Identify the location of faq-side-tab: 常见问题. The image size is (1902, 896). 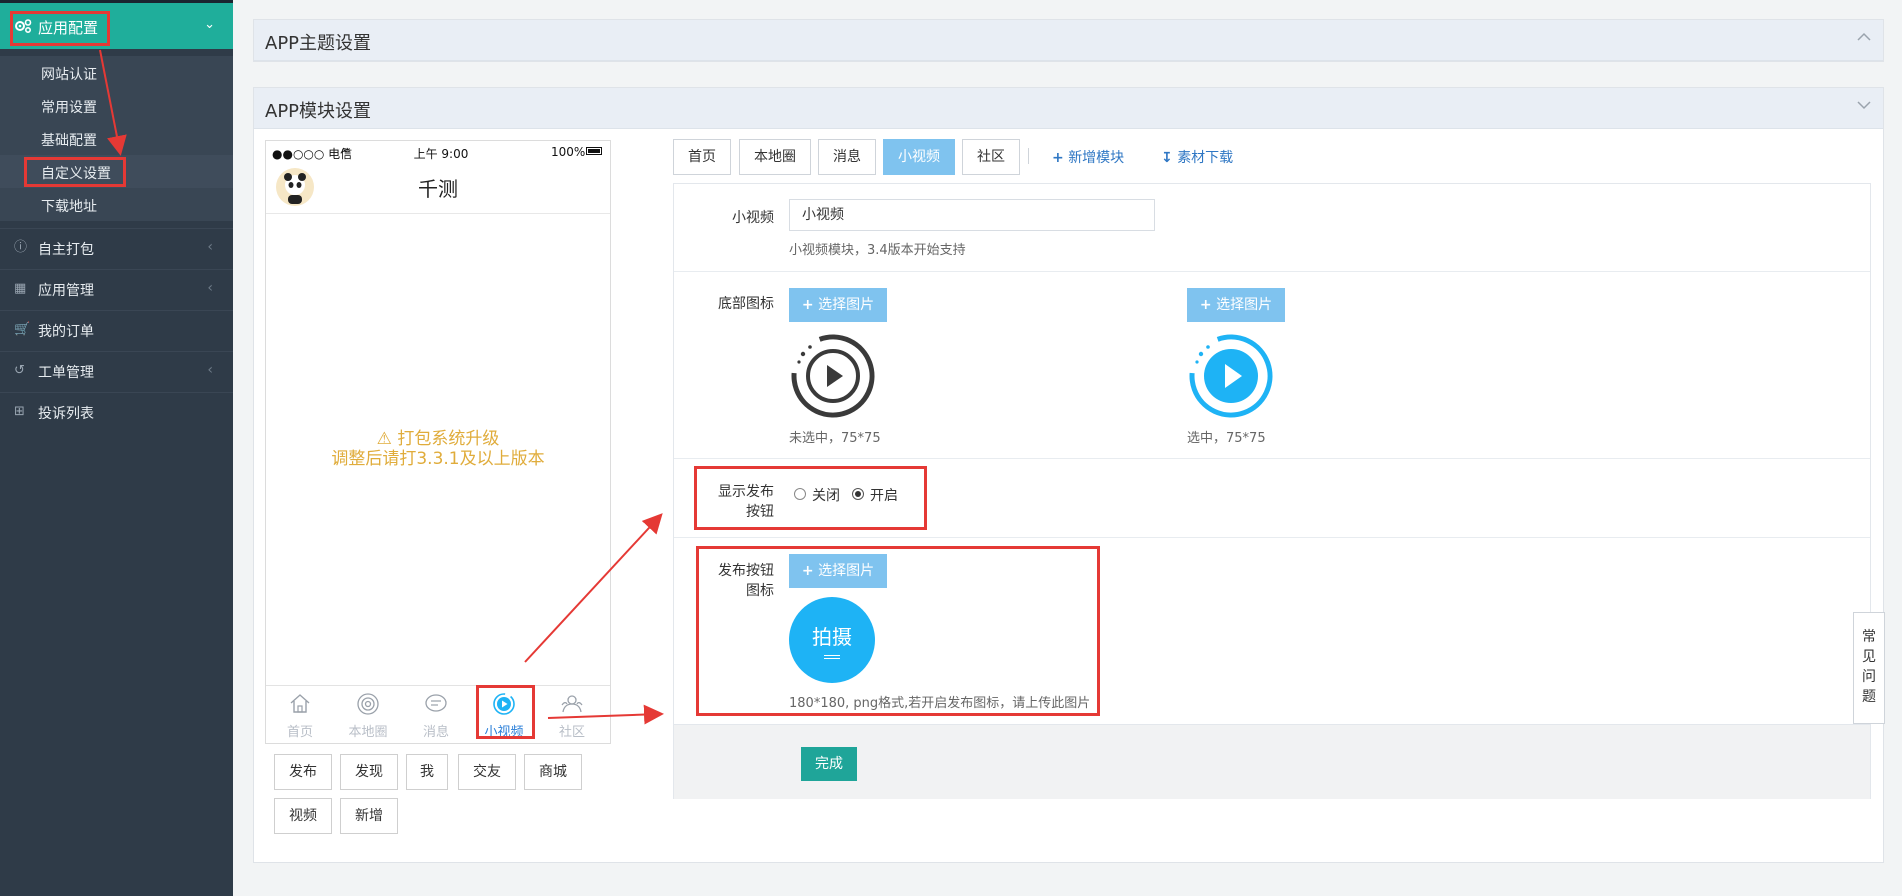
(1869, 668).